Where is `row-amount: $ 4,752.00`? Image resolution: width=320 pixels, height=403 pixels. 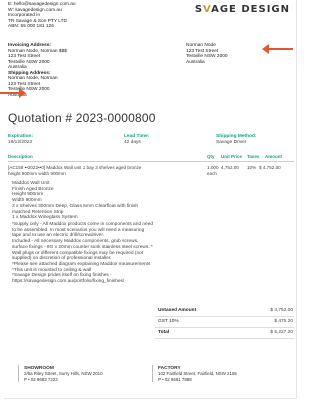
row-amount: $ 4,752.00 is located at coordinates (270, 167).